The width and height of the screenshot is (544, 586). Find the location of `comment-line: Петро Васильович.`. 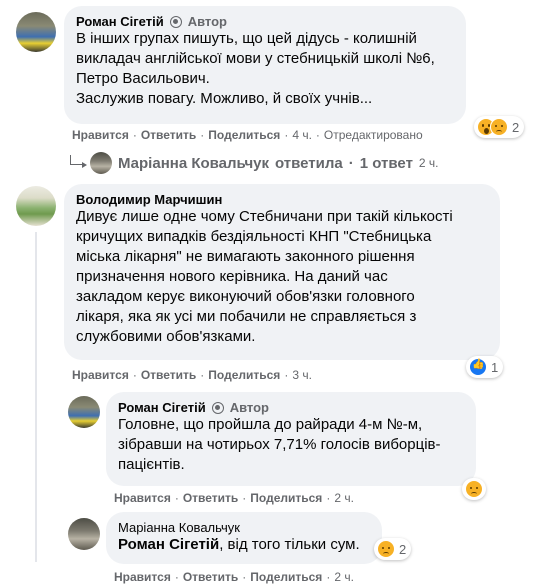

comment-line: Петро Васильович. is located at coordinates (143, 78).